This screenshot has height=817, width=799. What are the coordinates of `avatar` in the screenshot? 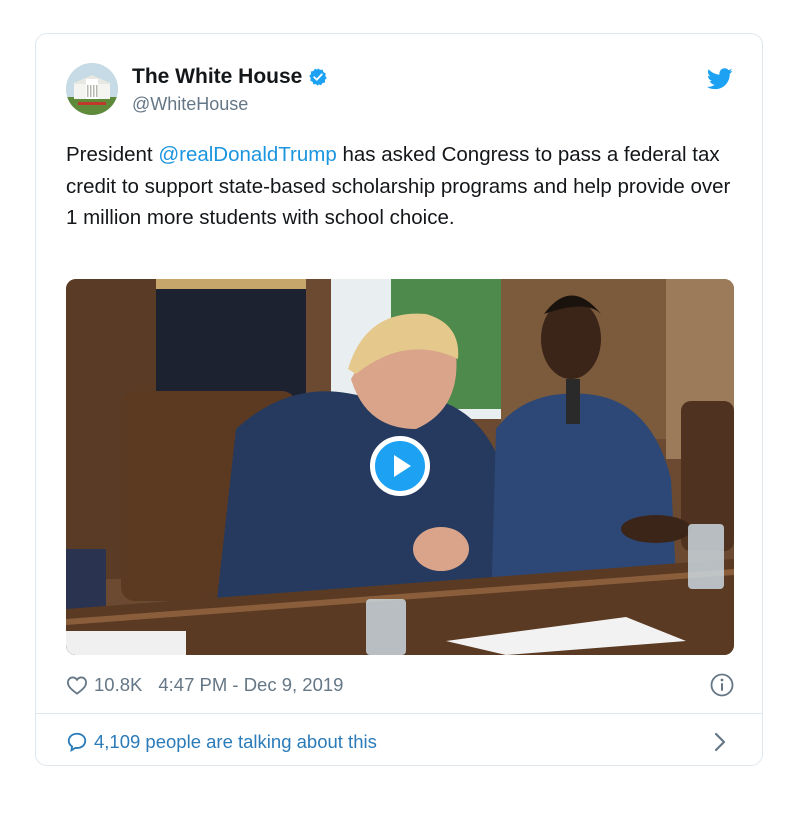 It's located at (92, 89).